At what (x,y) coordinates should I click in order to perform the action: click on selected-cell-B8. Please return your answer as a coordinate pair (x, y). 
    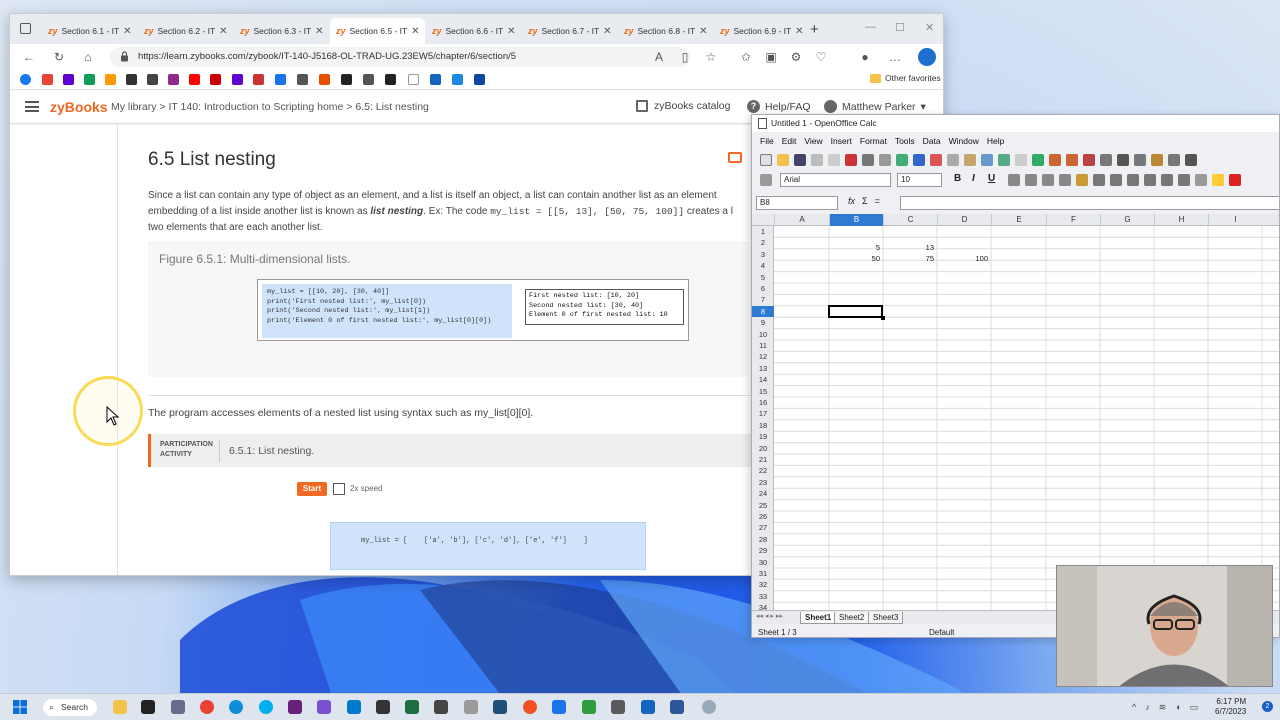
    Looking at the image, I should click on (855, 311).